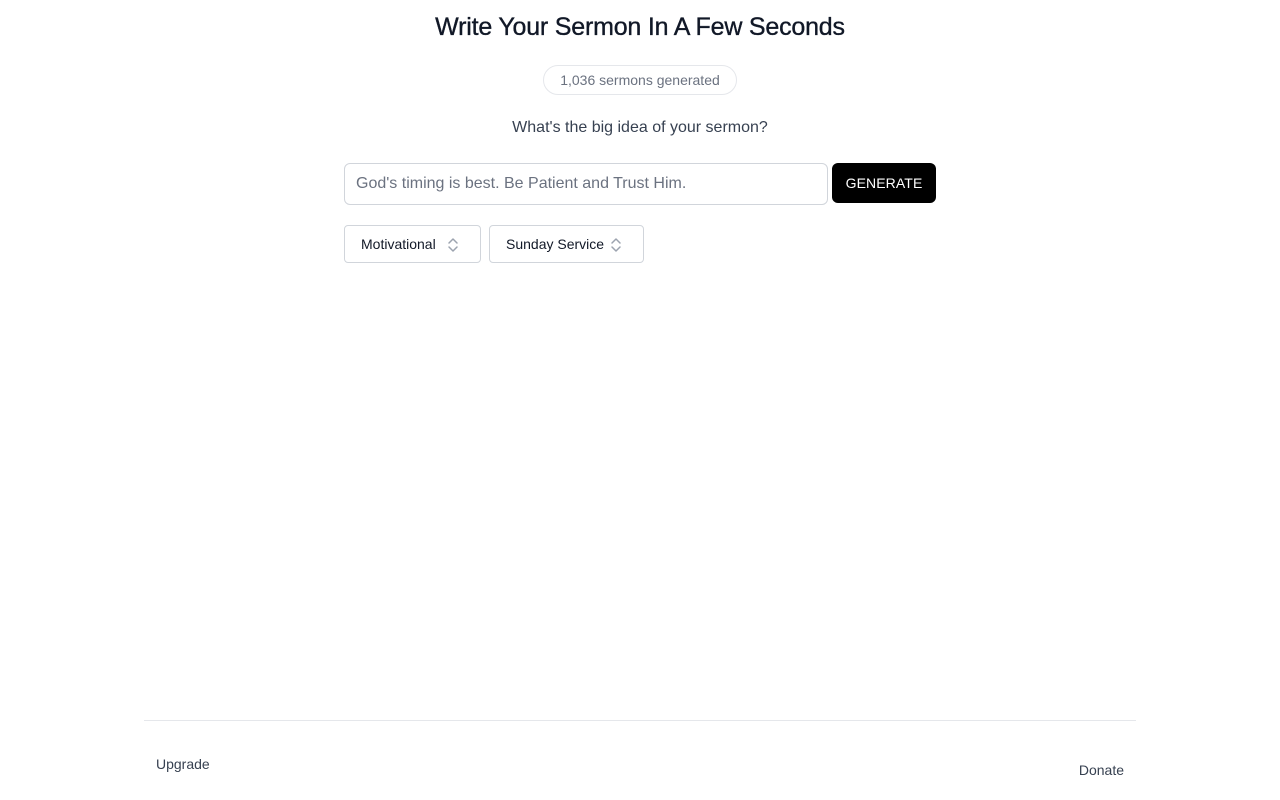  I want to click on idea-question-label: What's the big idea of your sermon?, so click(640, 127).